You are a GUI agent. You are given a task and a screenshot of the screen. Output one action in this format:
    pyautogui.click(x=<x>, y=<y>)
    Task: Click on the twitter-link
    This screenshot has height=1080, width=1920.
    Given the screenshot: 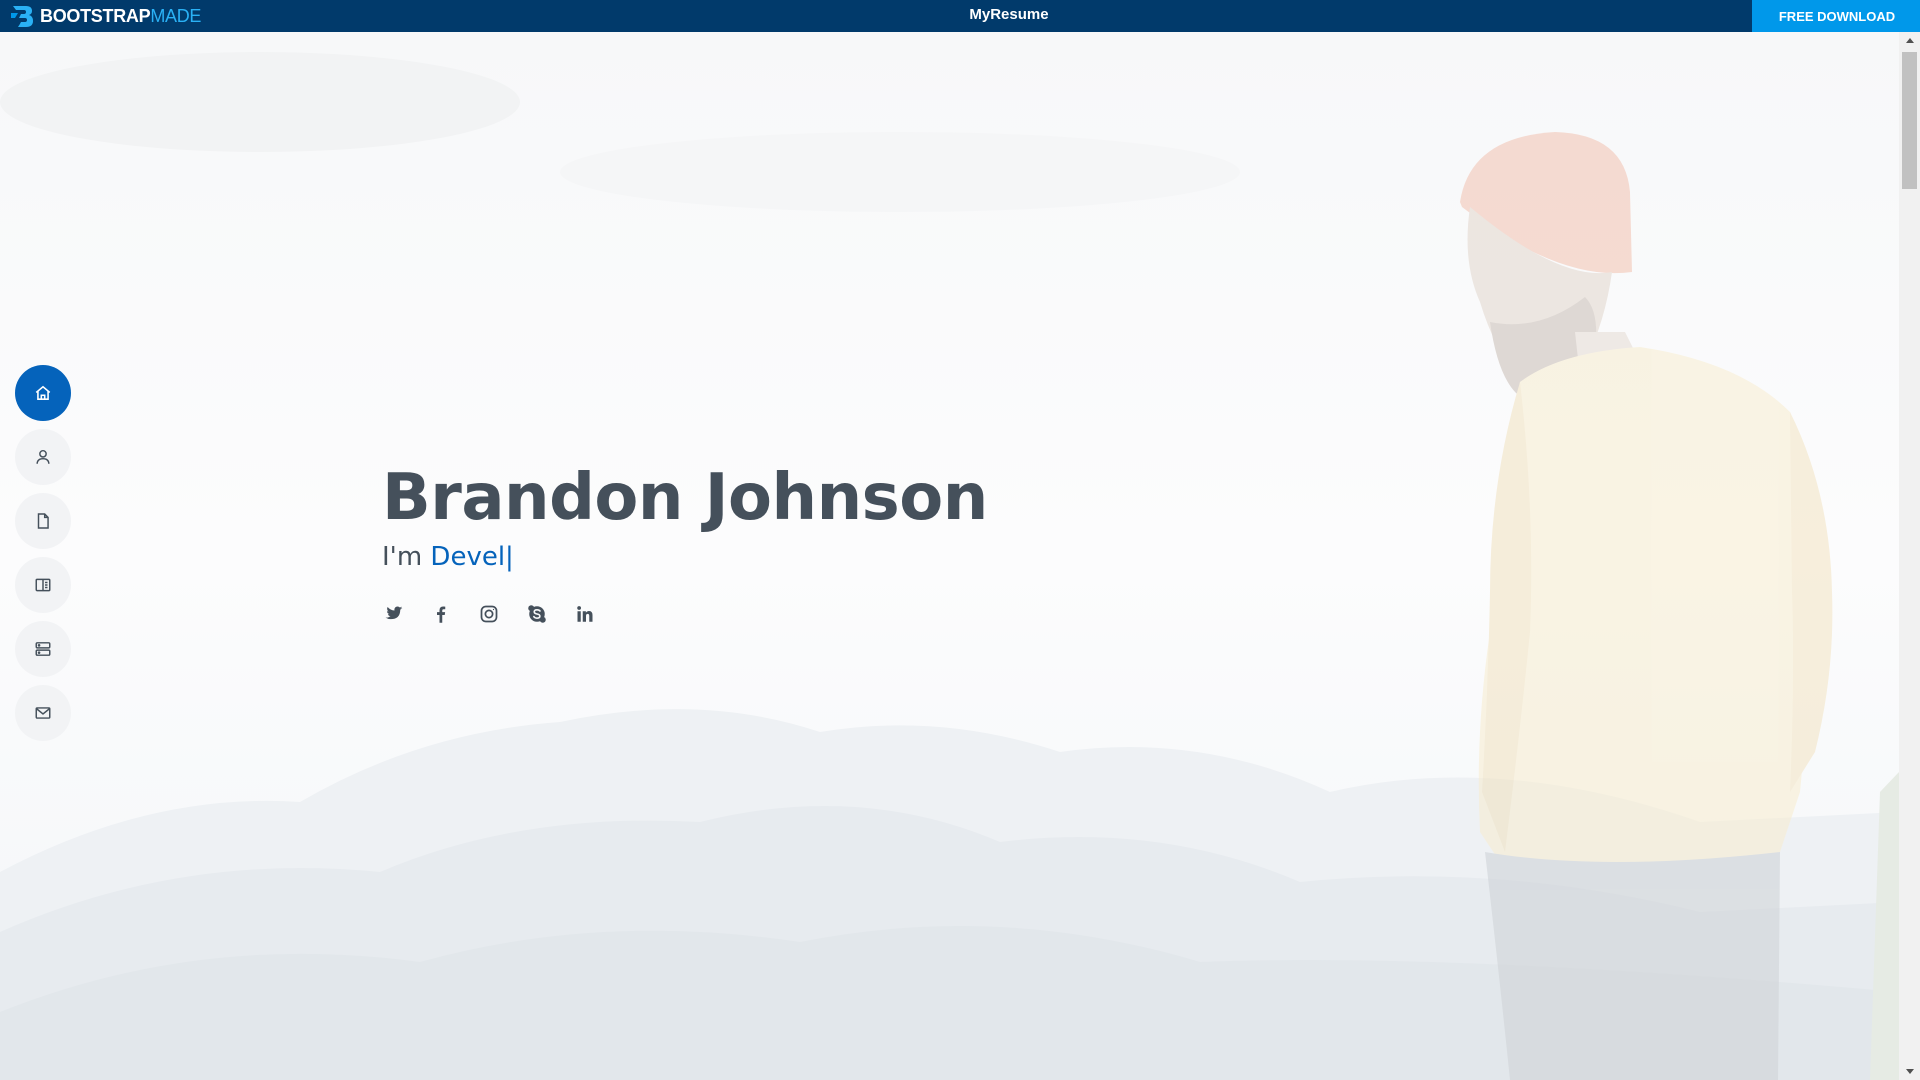 What is the action you would take?
    pyautogui.click(x=393, y=614)
    